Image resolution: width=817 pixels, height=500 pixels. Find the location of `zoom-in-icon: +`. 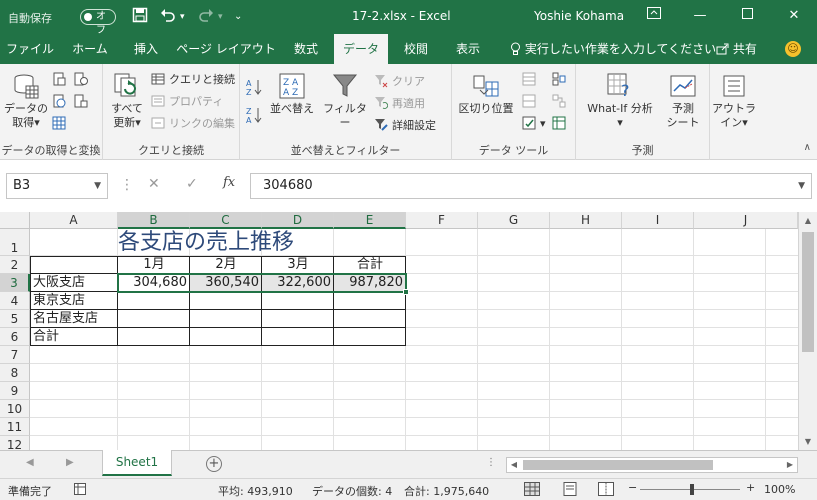

zoom-in-icon: + is located at coordinates (750, 487).